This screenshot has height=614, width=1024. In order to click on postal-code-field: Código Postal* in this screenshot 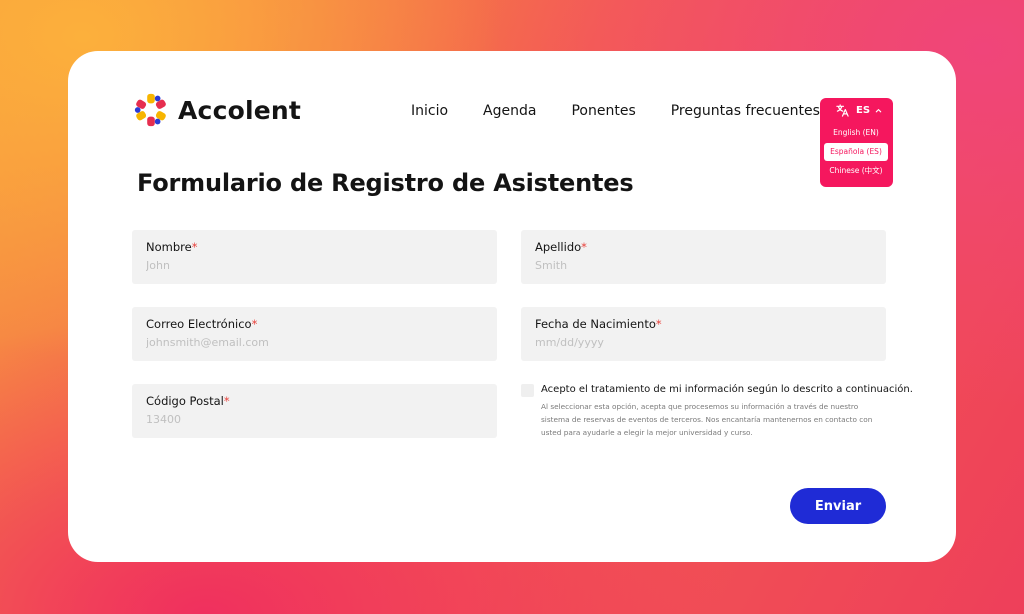, I will do `click(314, 411)`.